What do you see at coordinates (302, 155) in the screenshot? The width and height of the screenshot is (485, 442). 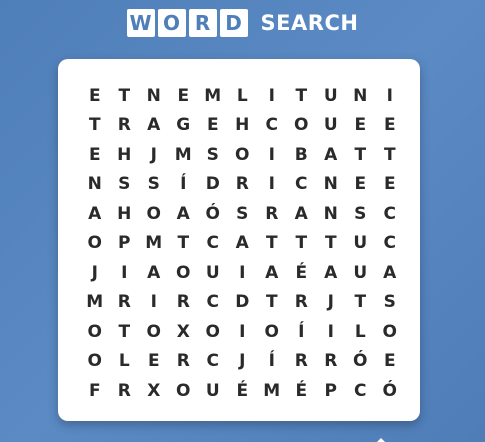 I see `grid-cell: B` at bounding box center [302, 155].